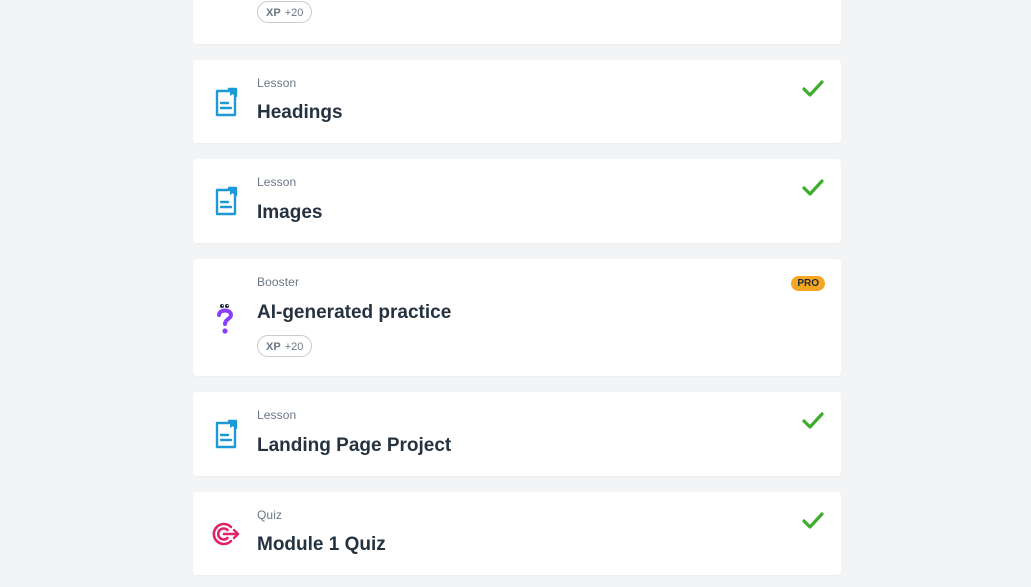 The width and height of the screenshot is (1031, 587). I want to click on item-title: Images, so click(290, 212).